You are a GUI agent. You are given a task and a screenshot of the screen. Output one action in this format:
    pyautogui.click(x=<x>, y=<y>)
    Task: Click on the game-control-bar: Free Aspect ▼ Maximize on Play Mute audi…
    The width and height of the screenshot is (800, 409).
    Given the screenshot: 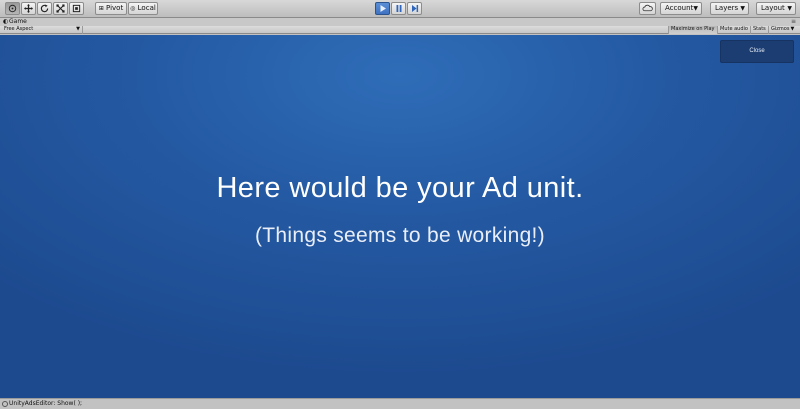 What is the action you would take?
    pyautogui.click(x=400, y=30)
    